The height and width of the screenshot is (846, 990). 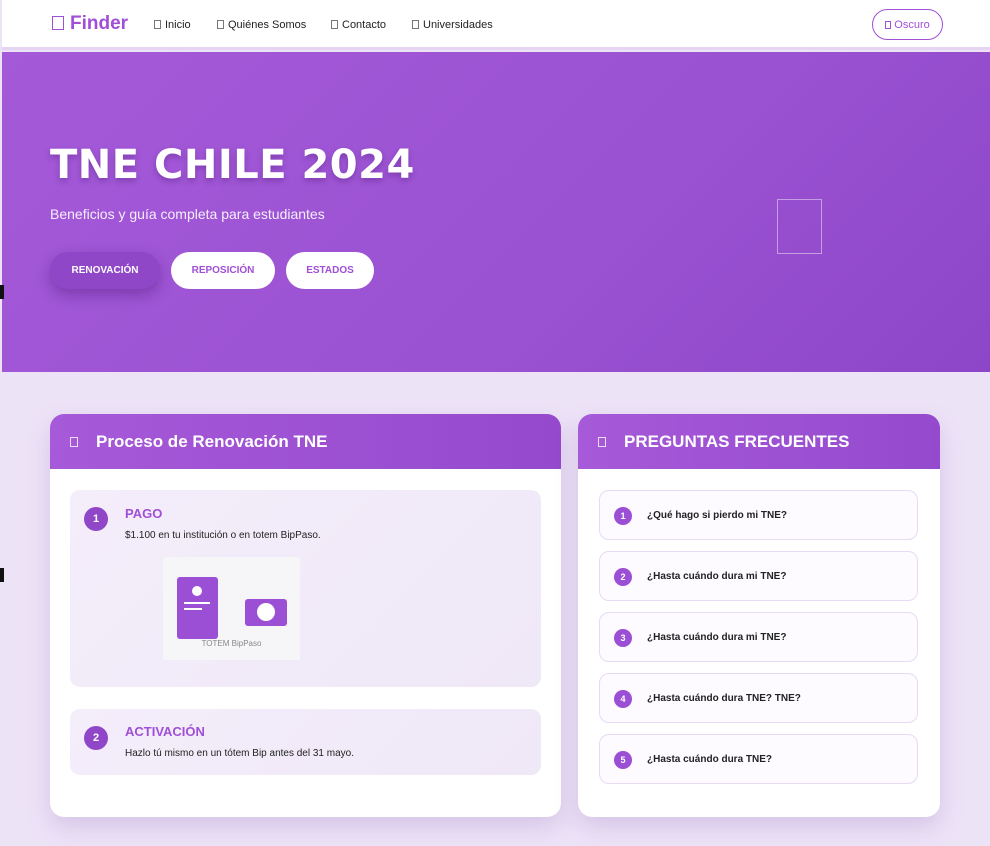 I want to click on totem-illustration: TOTEM BipPaso, so click(x=231, y=608).